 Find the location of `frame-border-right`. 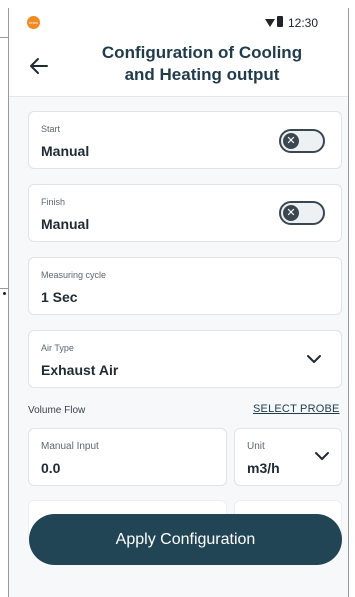

frame-border-right is located at coordinates (348, 302).